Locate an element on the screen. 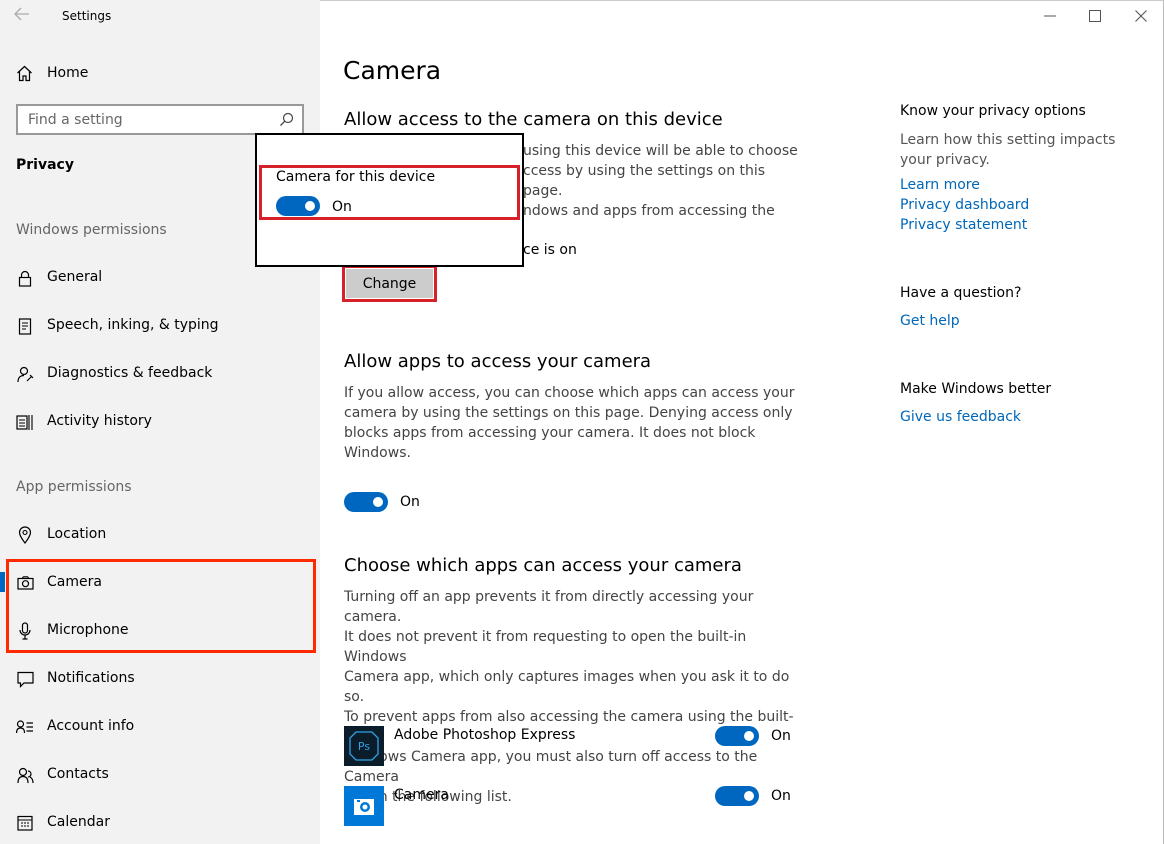 Image resolution: width=1164 pixels, height=844 pixels. activity-icon is located at coordinates (25, 422).